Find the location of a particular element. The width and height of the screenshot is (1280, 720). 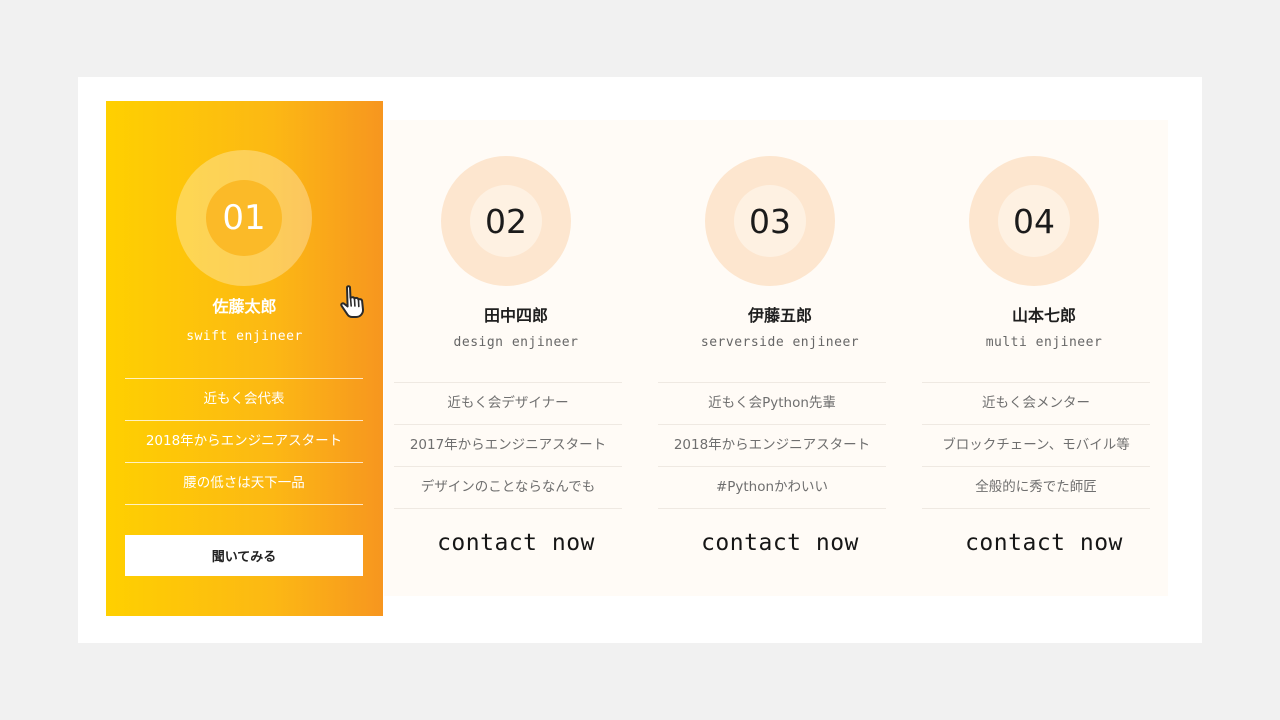

card-role: multi enjineer is located at coordinates (1044, 342).